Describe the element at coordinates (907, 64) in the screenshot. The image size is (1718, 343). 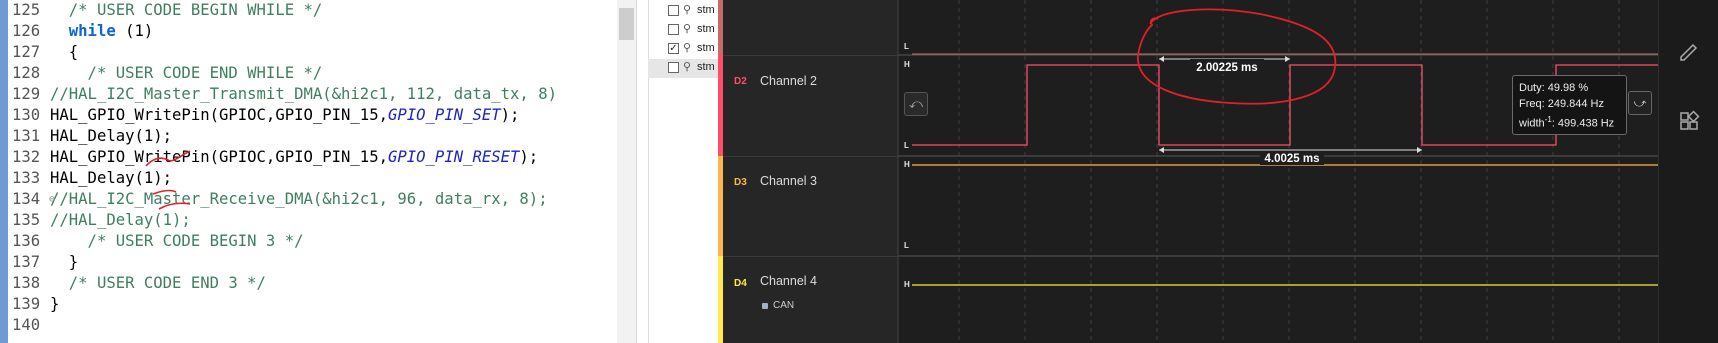
I see `ch2-level-high: H` at that location.